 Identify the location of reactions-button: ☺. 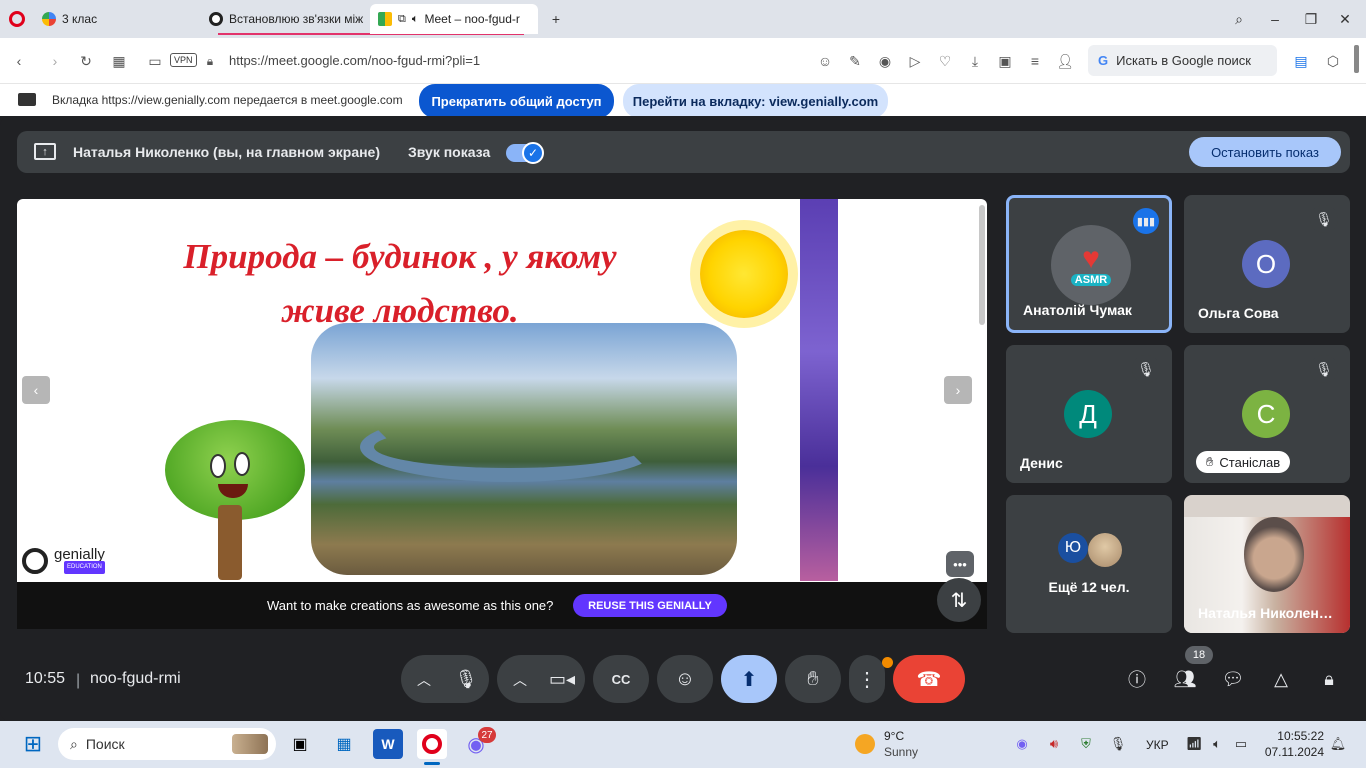
(685, 679).